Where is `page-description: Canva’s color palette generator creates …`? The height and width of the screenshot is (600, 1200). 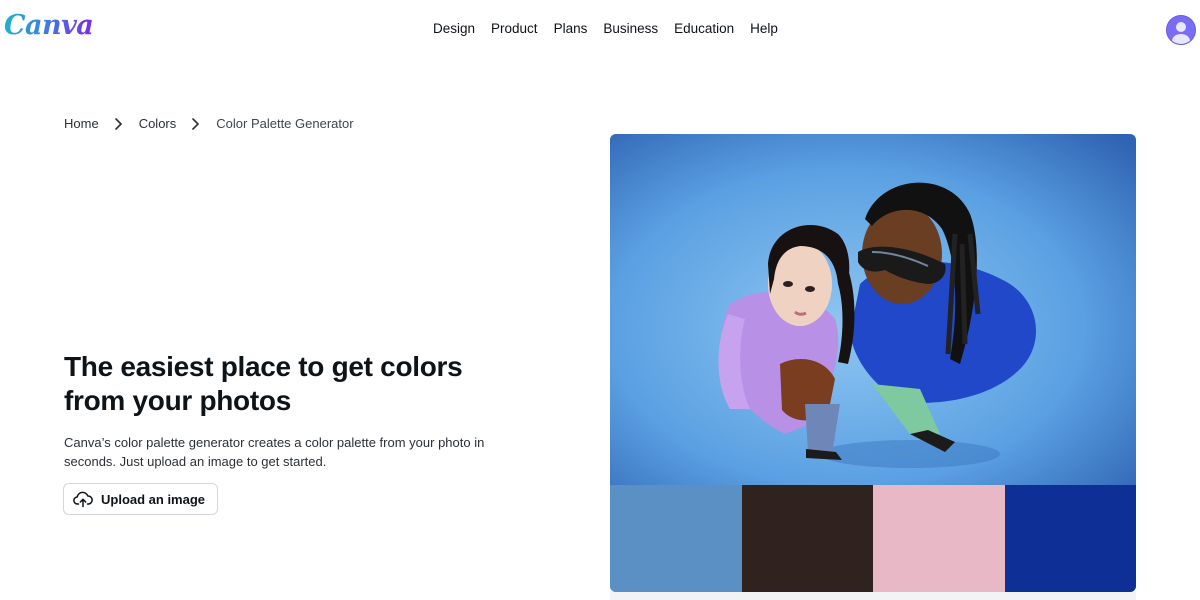 page-description: Canva’s color palette generator creates … is located at coordinates (274, 452).